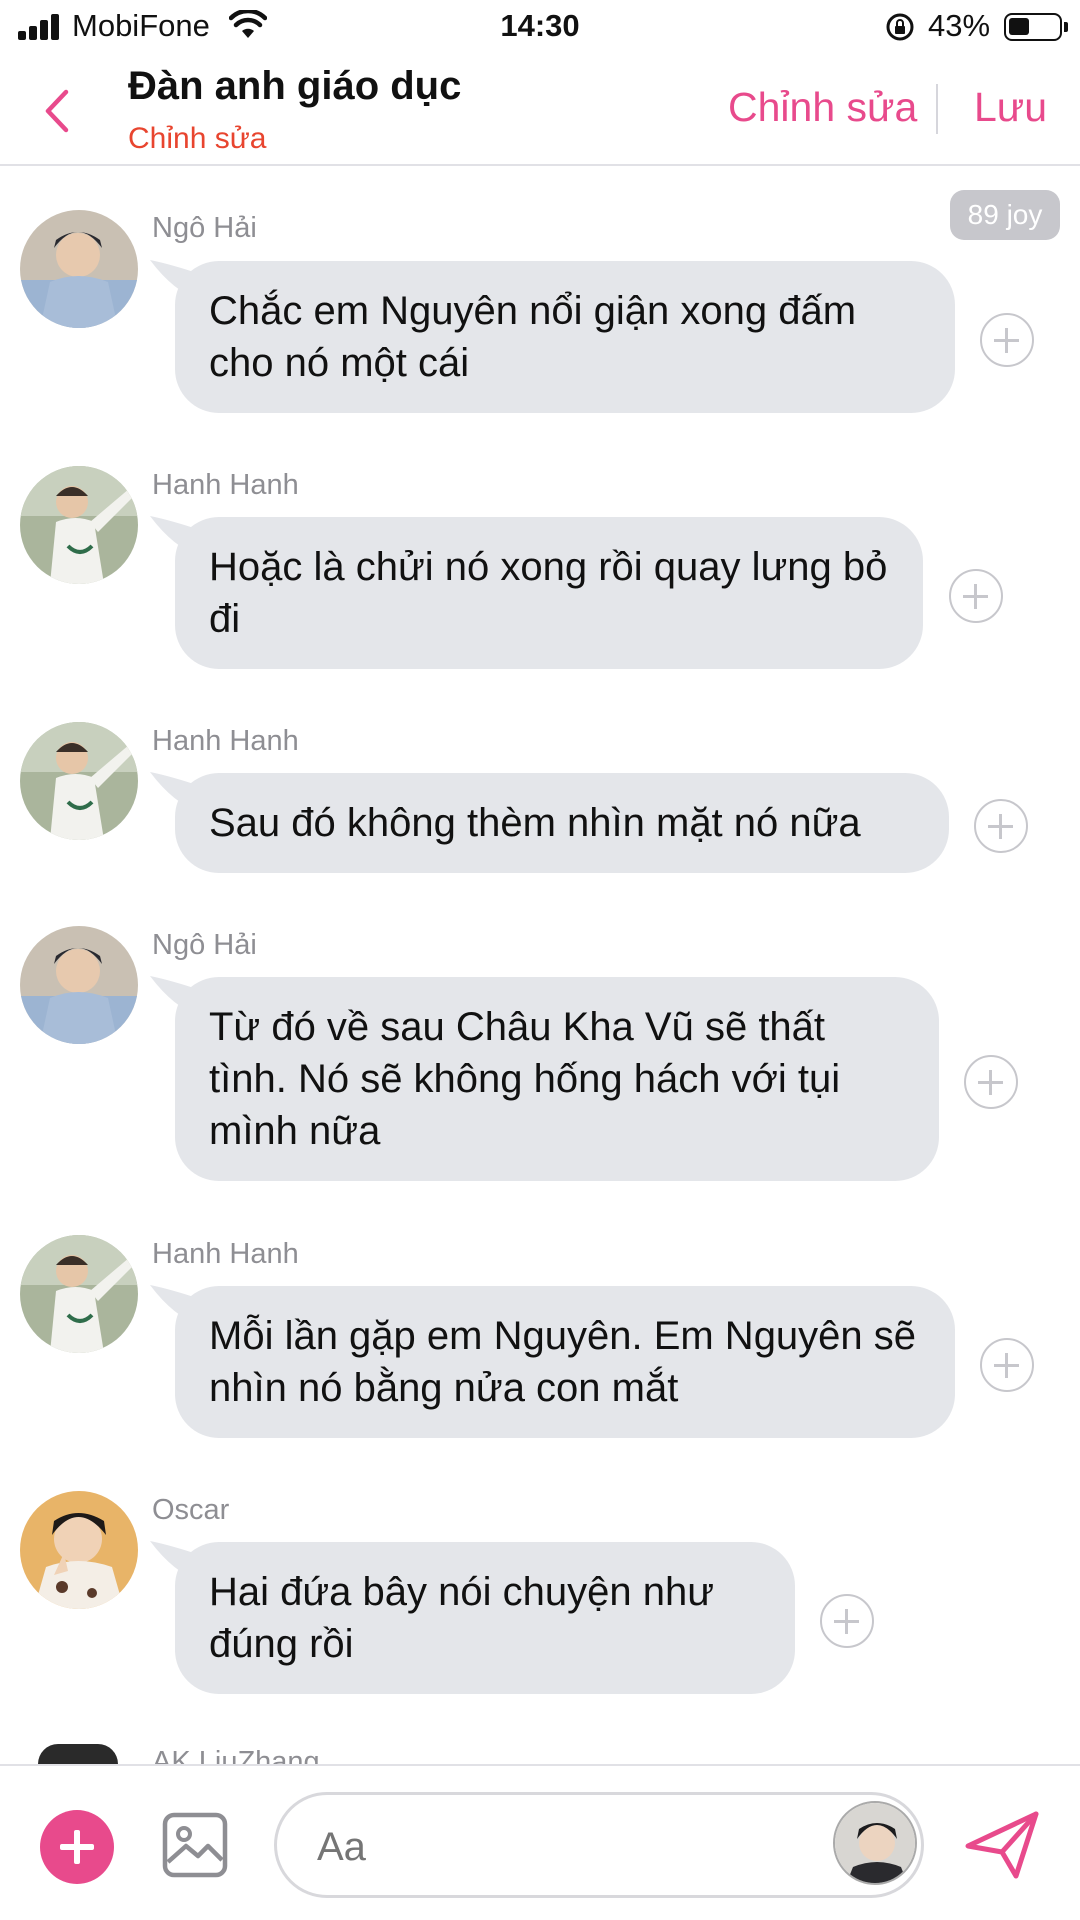 The height and width of the screenshot is (1920, 1080). What do you see at coordinates (822, 107) in the screenshot?
I see `edit-button: Chỉnh sửa` at bounding box center [822, 107].